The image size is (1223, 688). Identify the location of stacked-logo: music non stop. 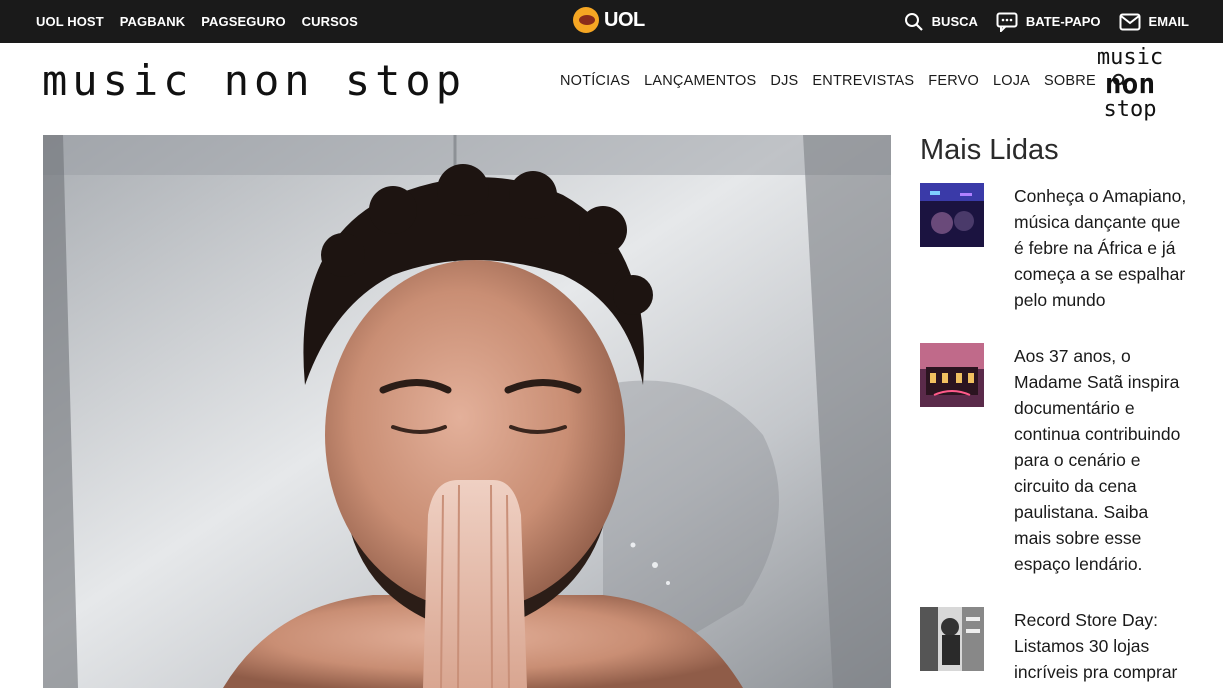
(1130, 84).